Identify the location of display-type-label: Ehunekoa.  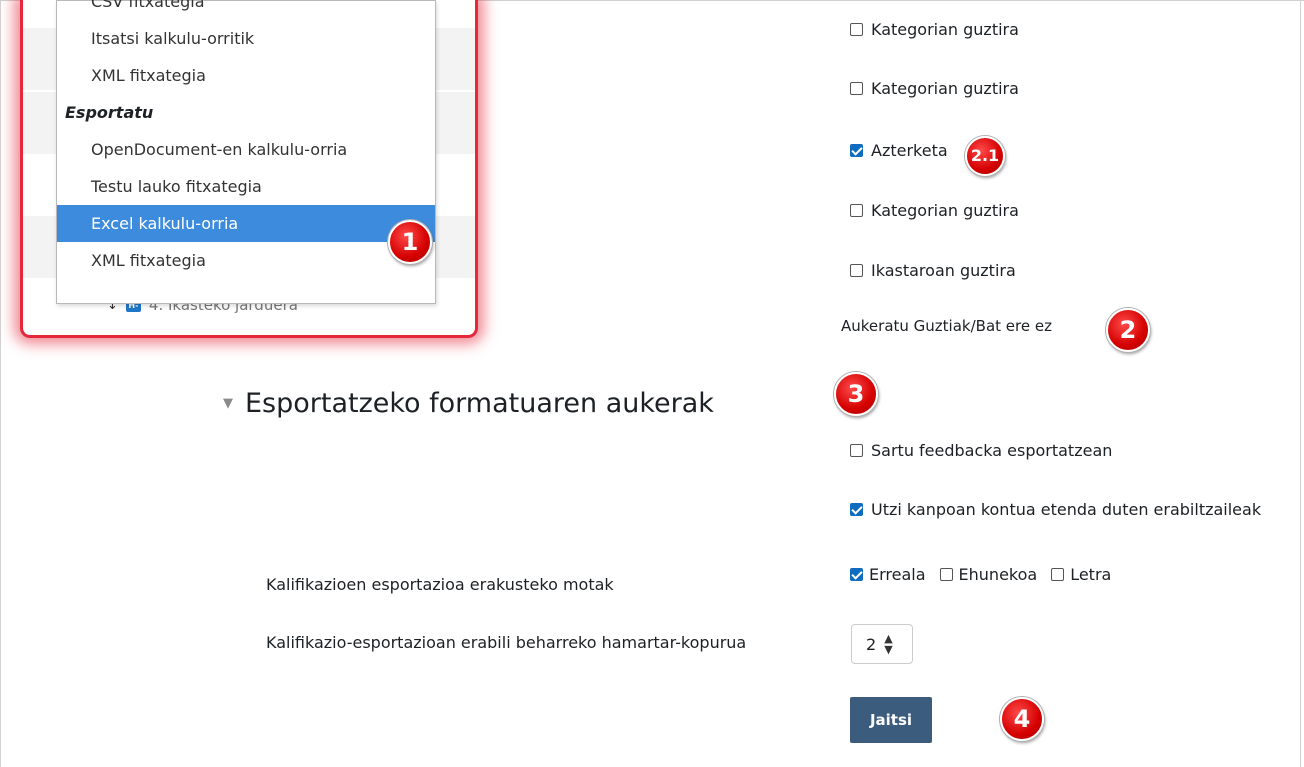
(998, 574).